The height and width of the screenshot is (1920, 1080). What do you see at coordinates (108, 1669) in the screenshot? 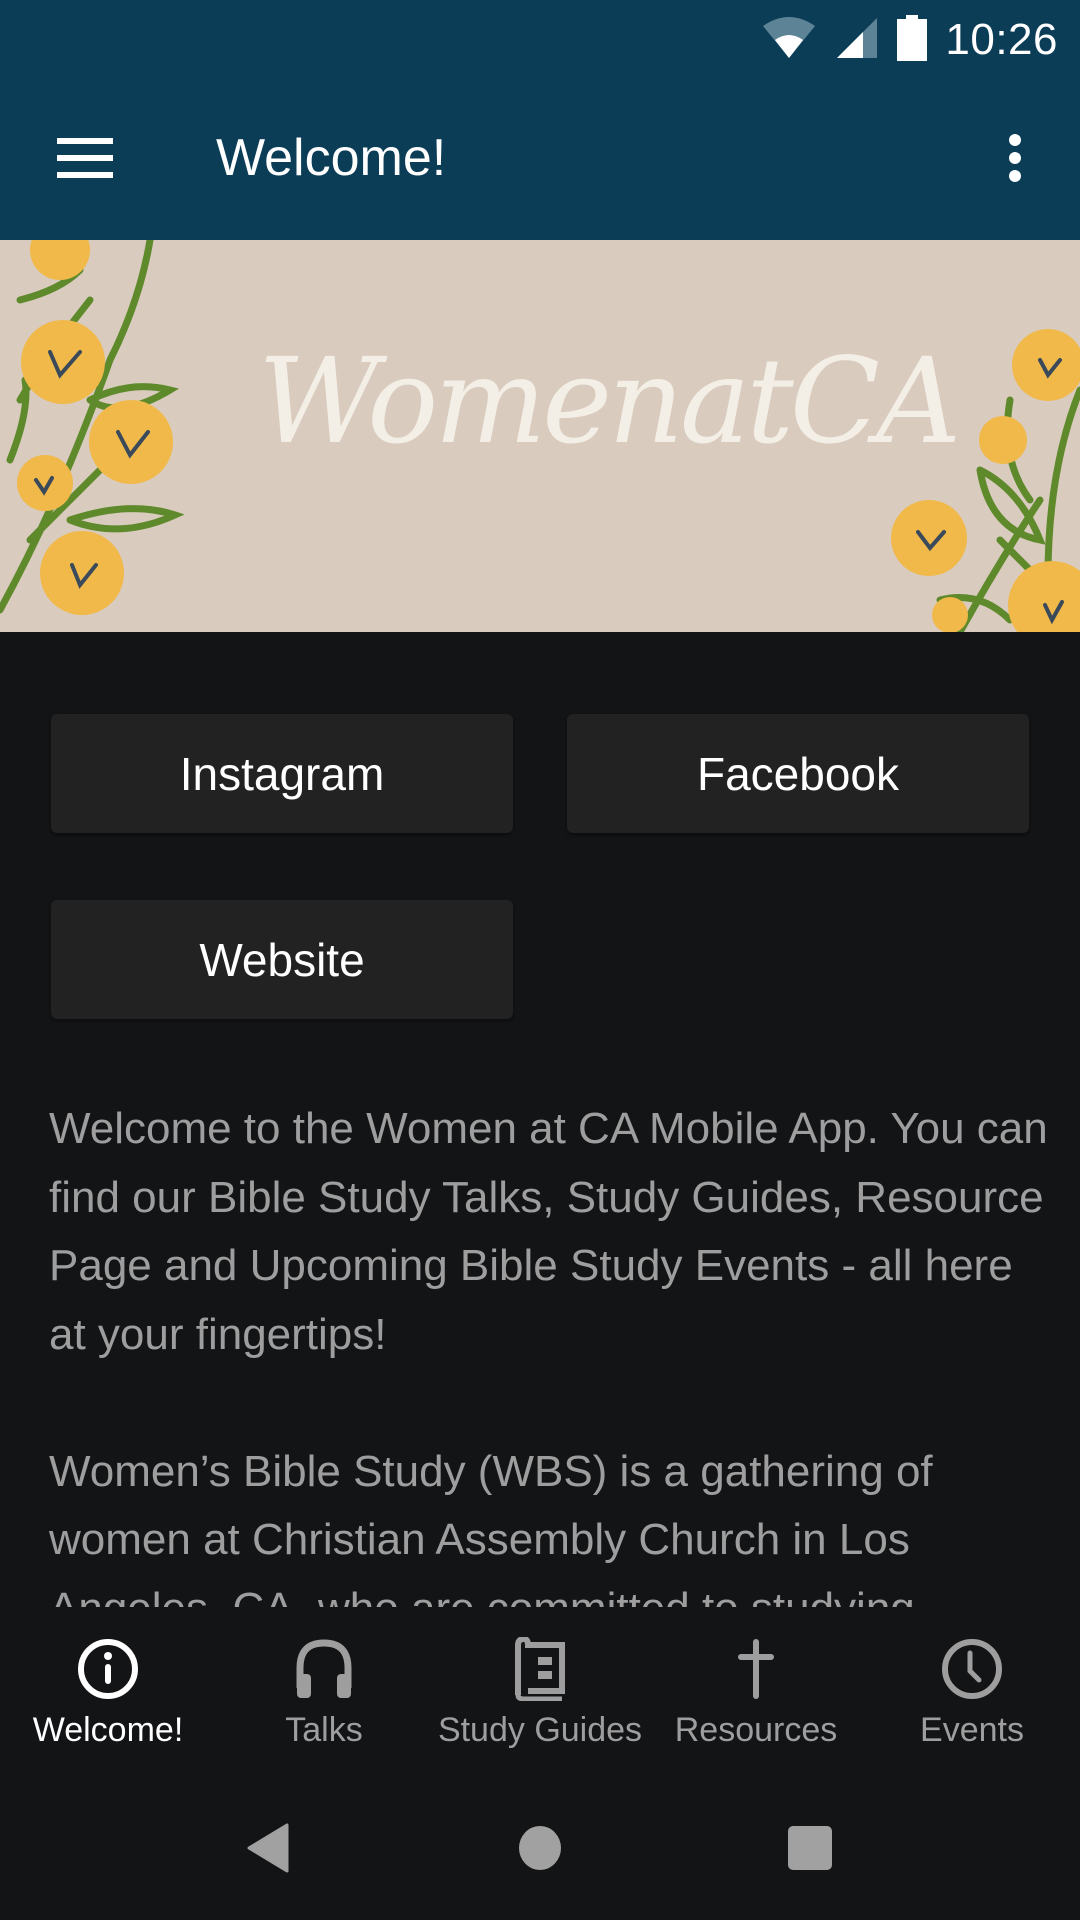
I see `info-icon` at bounding box center [108, 1669].